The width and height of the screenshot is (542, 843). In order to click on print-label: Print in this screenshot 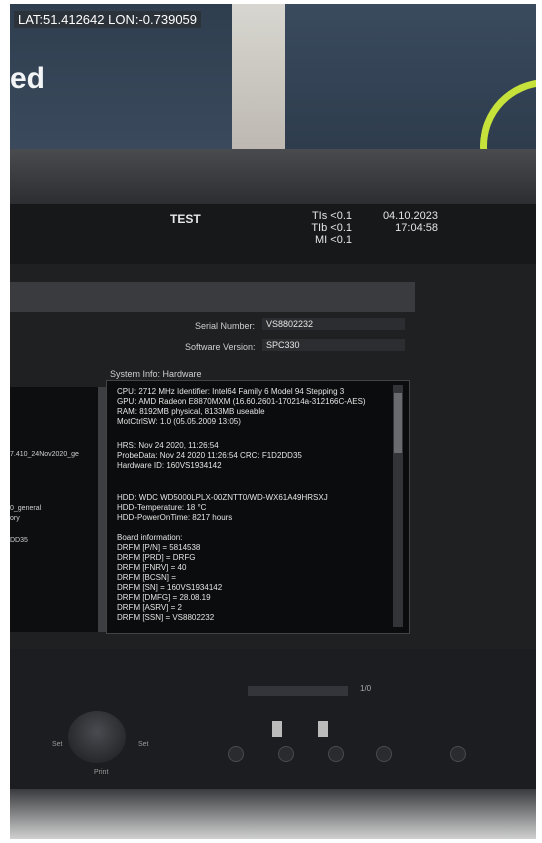, I will do `click(101, 772)`.